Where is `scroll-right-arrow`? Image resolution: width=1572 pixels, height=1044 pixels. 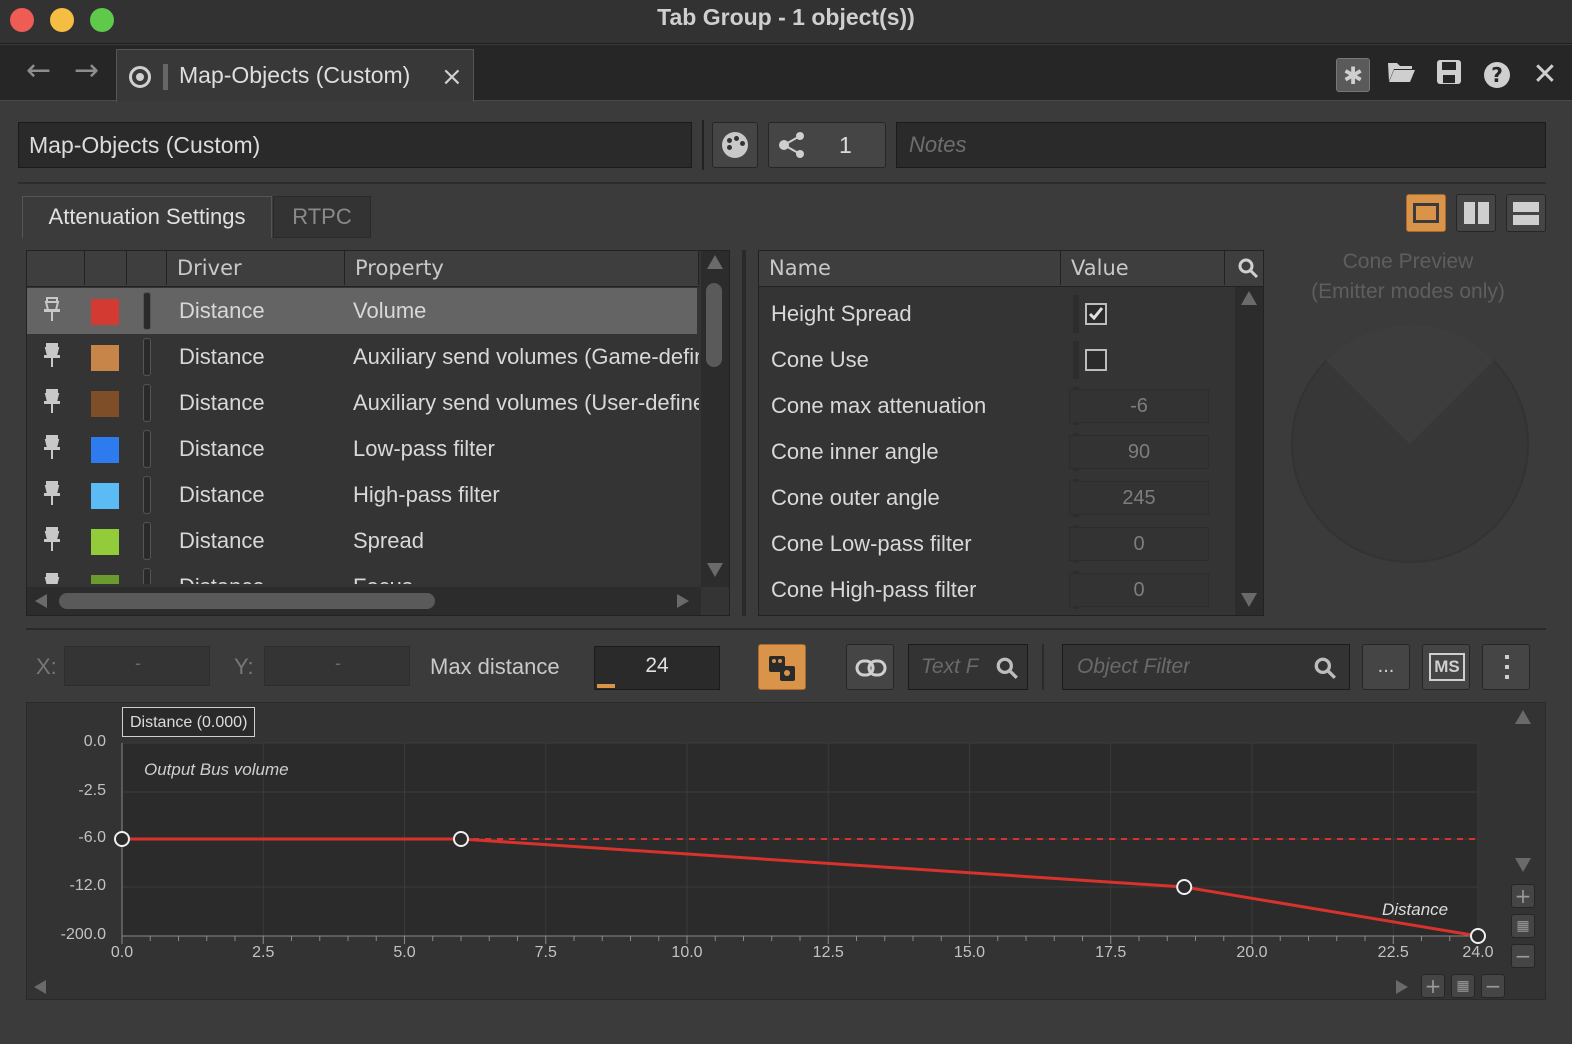 scroll-right-arrow is located at coordinates (683, 601).